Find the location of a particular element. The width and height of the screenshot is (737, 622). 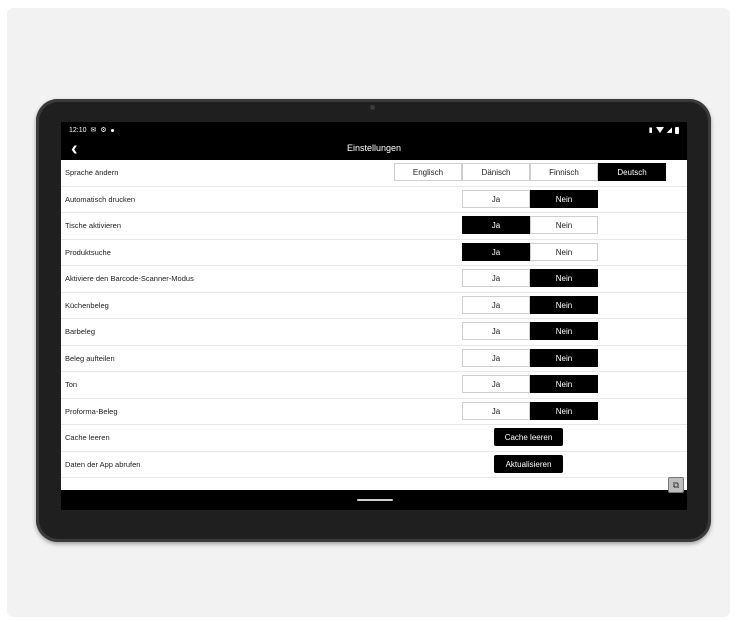

app-bar: ‹ Einstellungen is located at coordinates (374, 149).